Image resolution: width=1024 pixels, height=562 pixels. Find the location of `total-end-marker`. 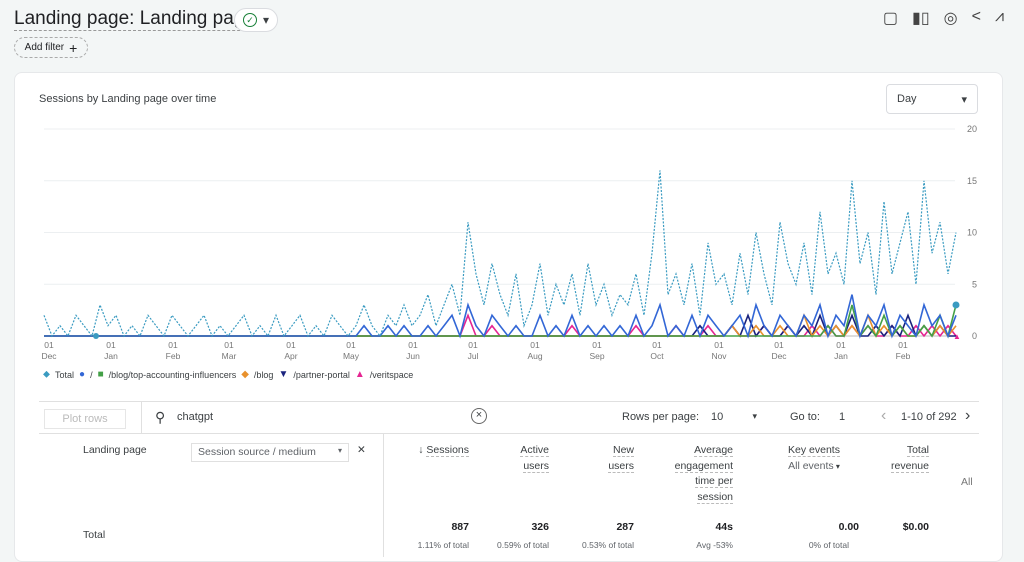

total-end-marker is located at coordinates (956, 305).